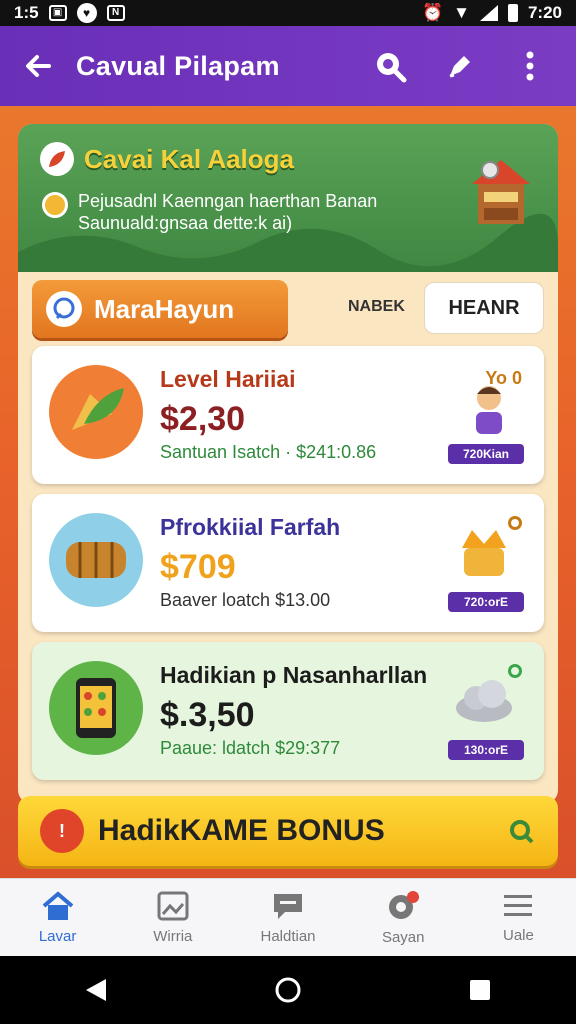 The width and height of the screenshot is (576, 1024). I want to click on circle-home-icon, so click(288, 990).